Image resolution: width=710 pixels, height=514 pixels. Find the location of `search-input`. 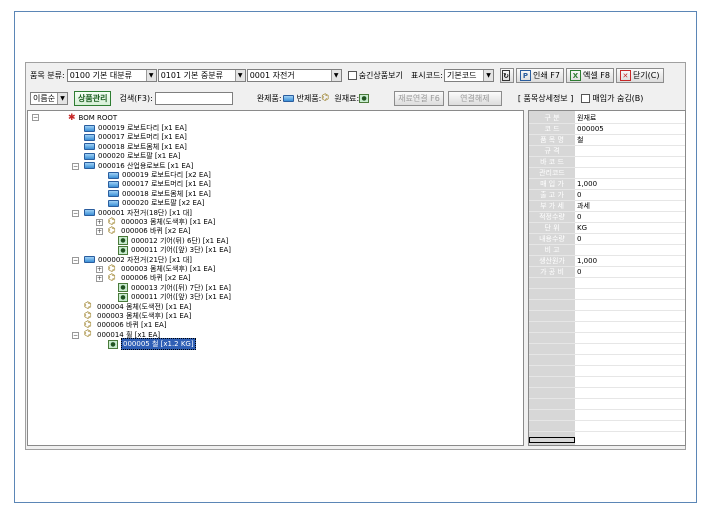

search-input is located at coordinates (193, 98).